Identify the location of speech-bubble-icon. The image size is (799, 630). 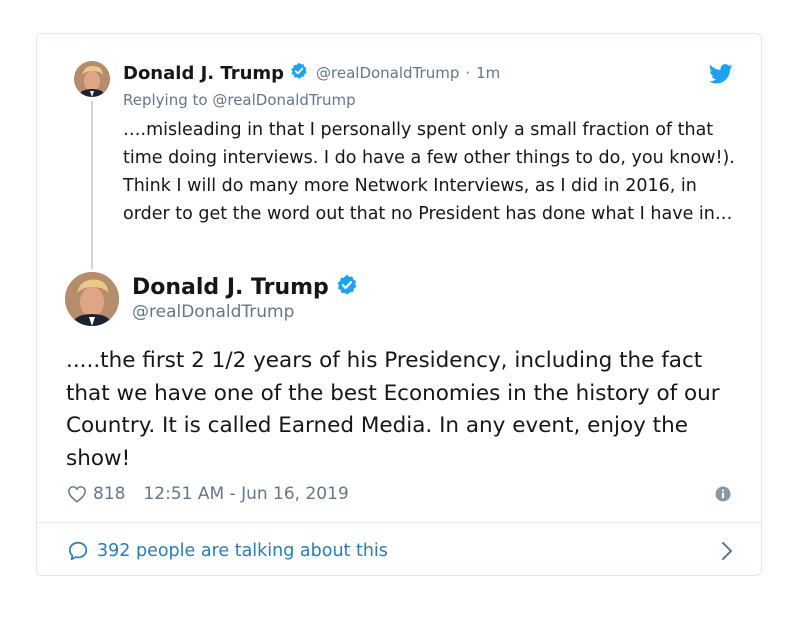
(78, 551).